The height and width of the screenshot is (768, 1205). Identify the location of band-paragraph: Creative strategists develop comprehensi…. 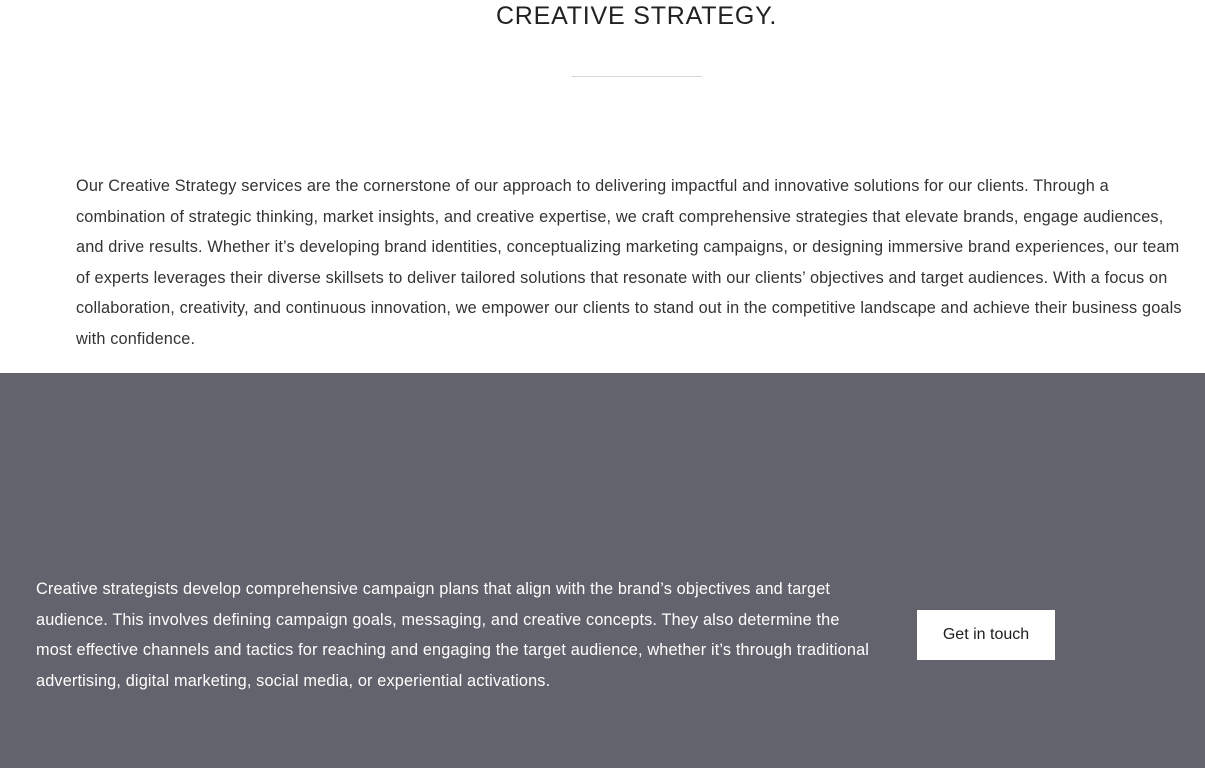
(453, 635).